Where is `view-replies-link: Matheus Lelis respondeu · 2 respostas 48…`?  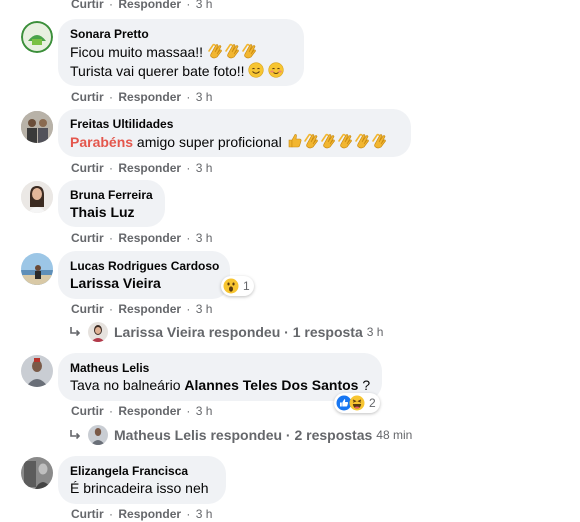
view-replies-link: Matheus Lelis respondeu · 2 respostas 48… is located at coordinates (240, 435).